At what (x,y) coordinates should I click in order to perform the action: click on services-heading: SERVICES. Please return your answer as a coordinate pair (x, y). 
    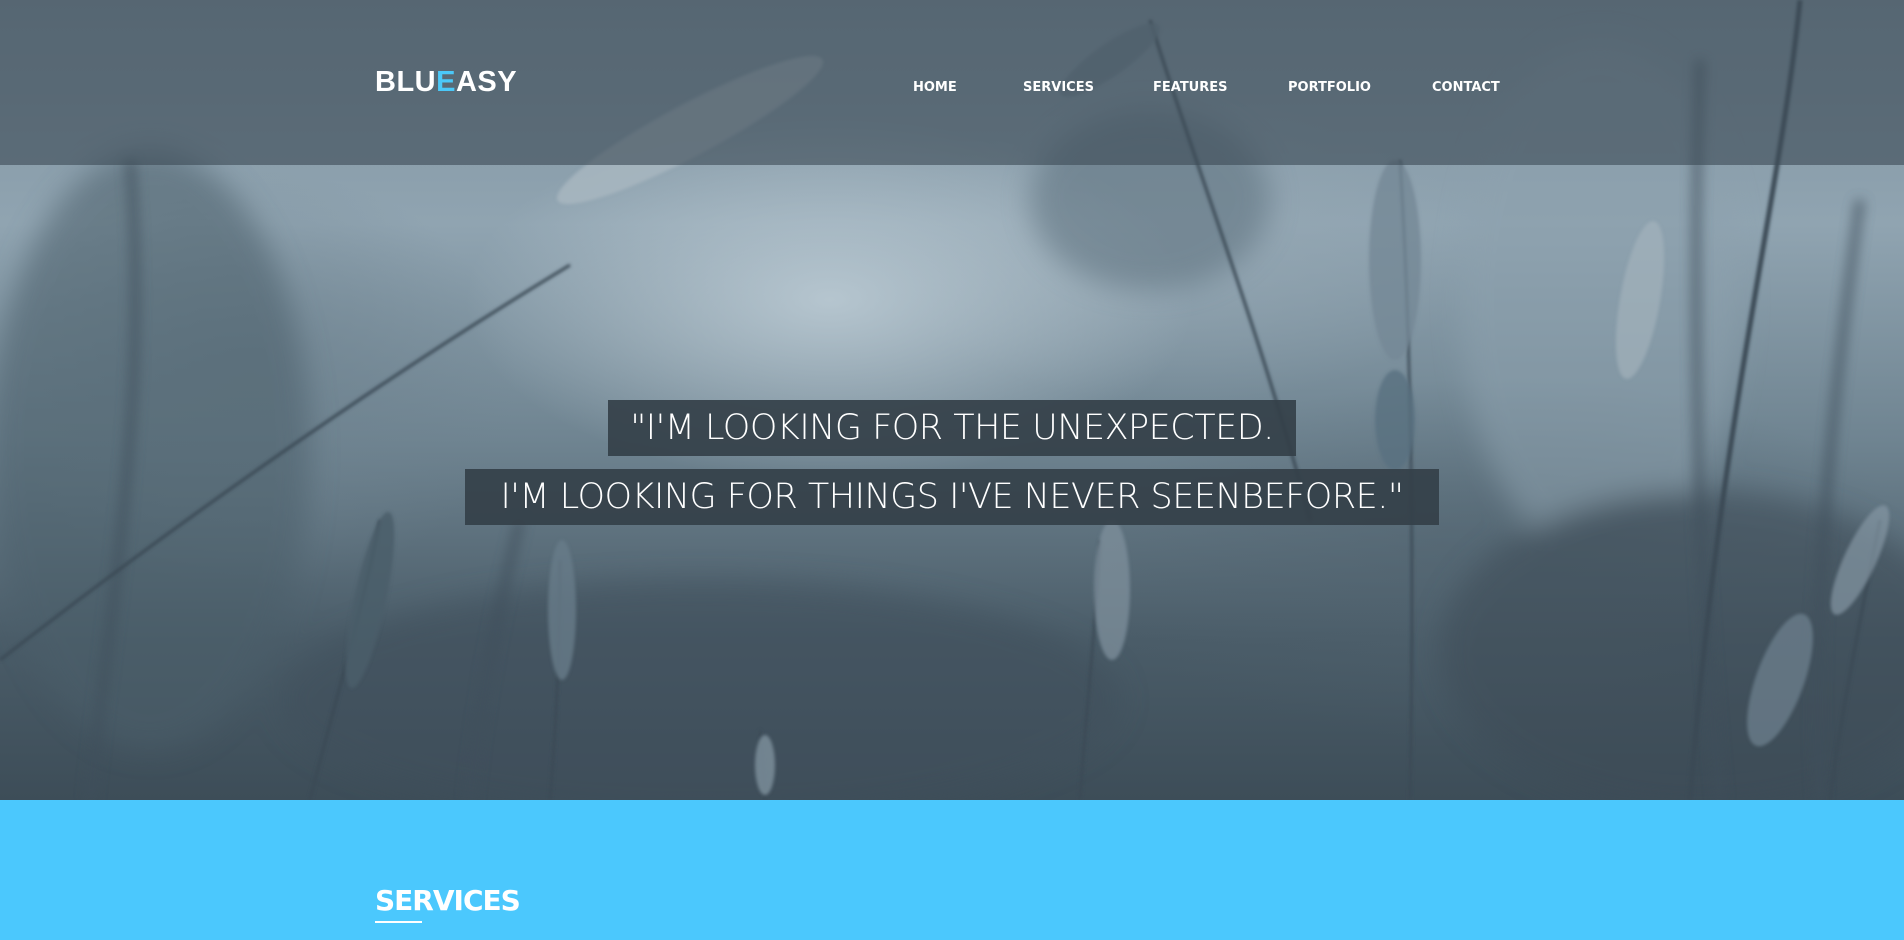
    Looking at the image, I should click on (448, 900).